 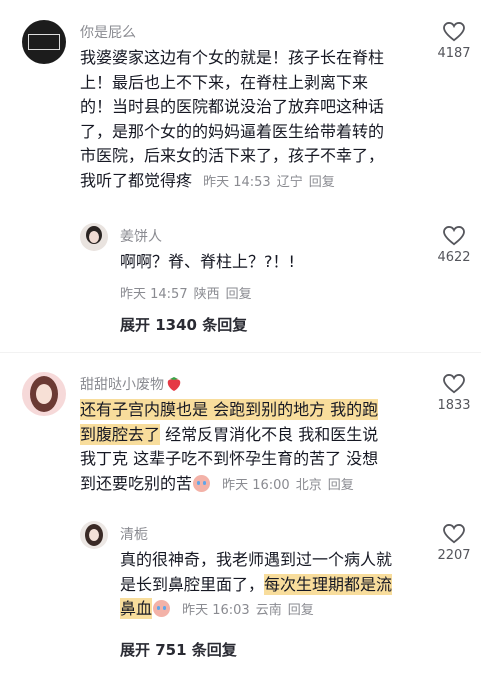 What do you see at coordinates (136, 483) in the screenshot?
I see `comment-line: 到还要吃别的苦` at bounding box center [136, 483].